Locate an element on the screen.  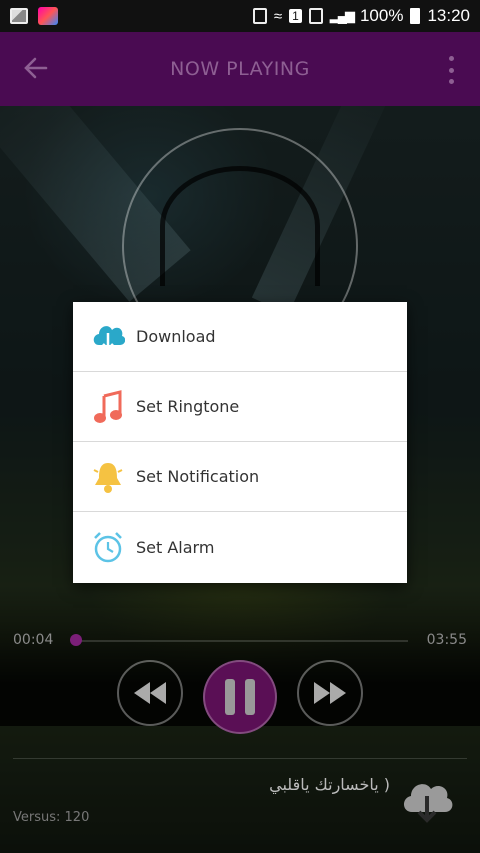
sim-badge: 1 is located at coordinates (295, 16).